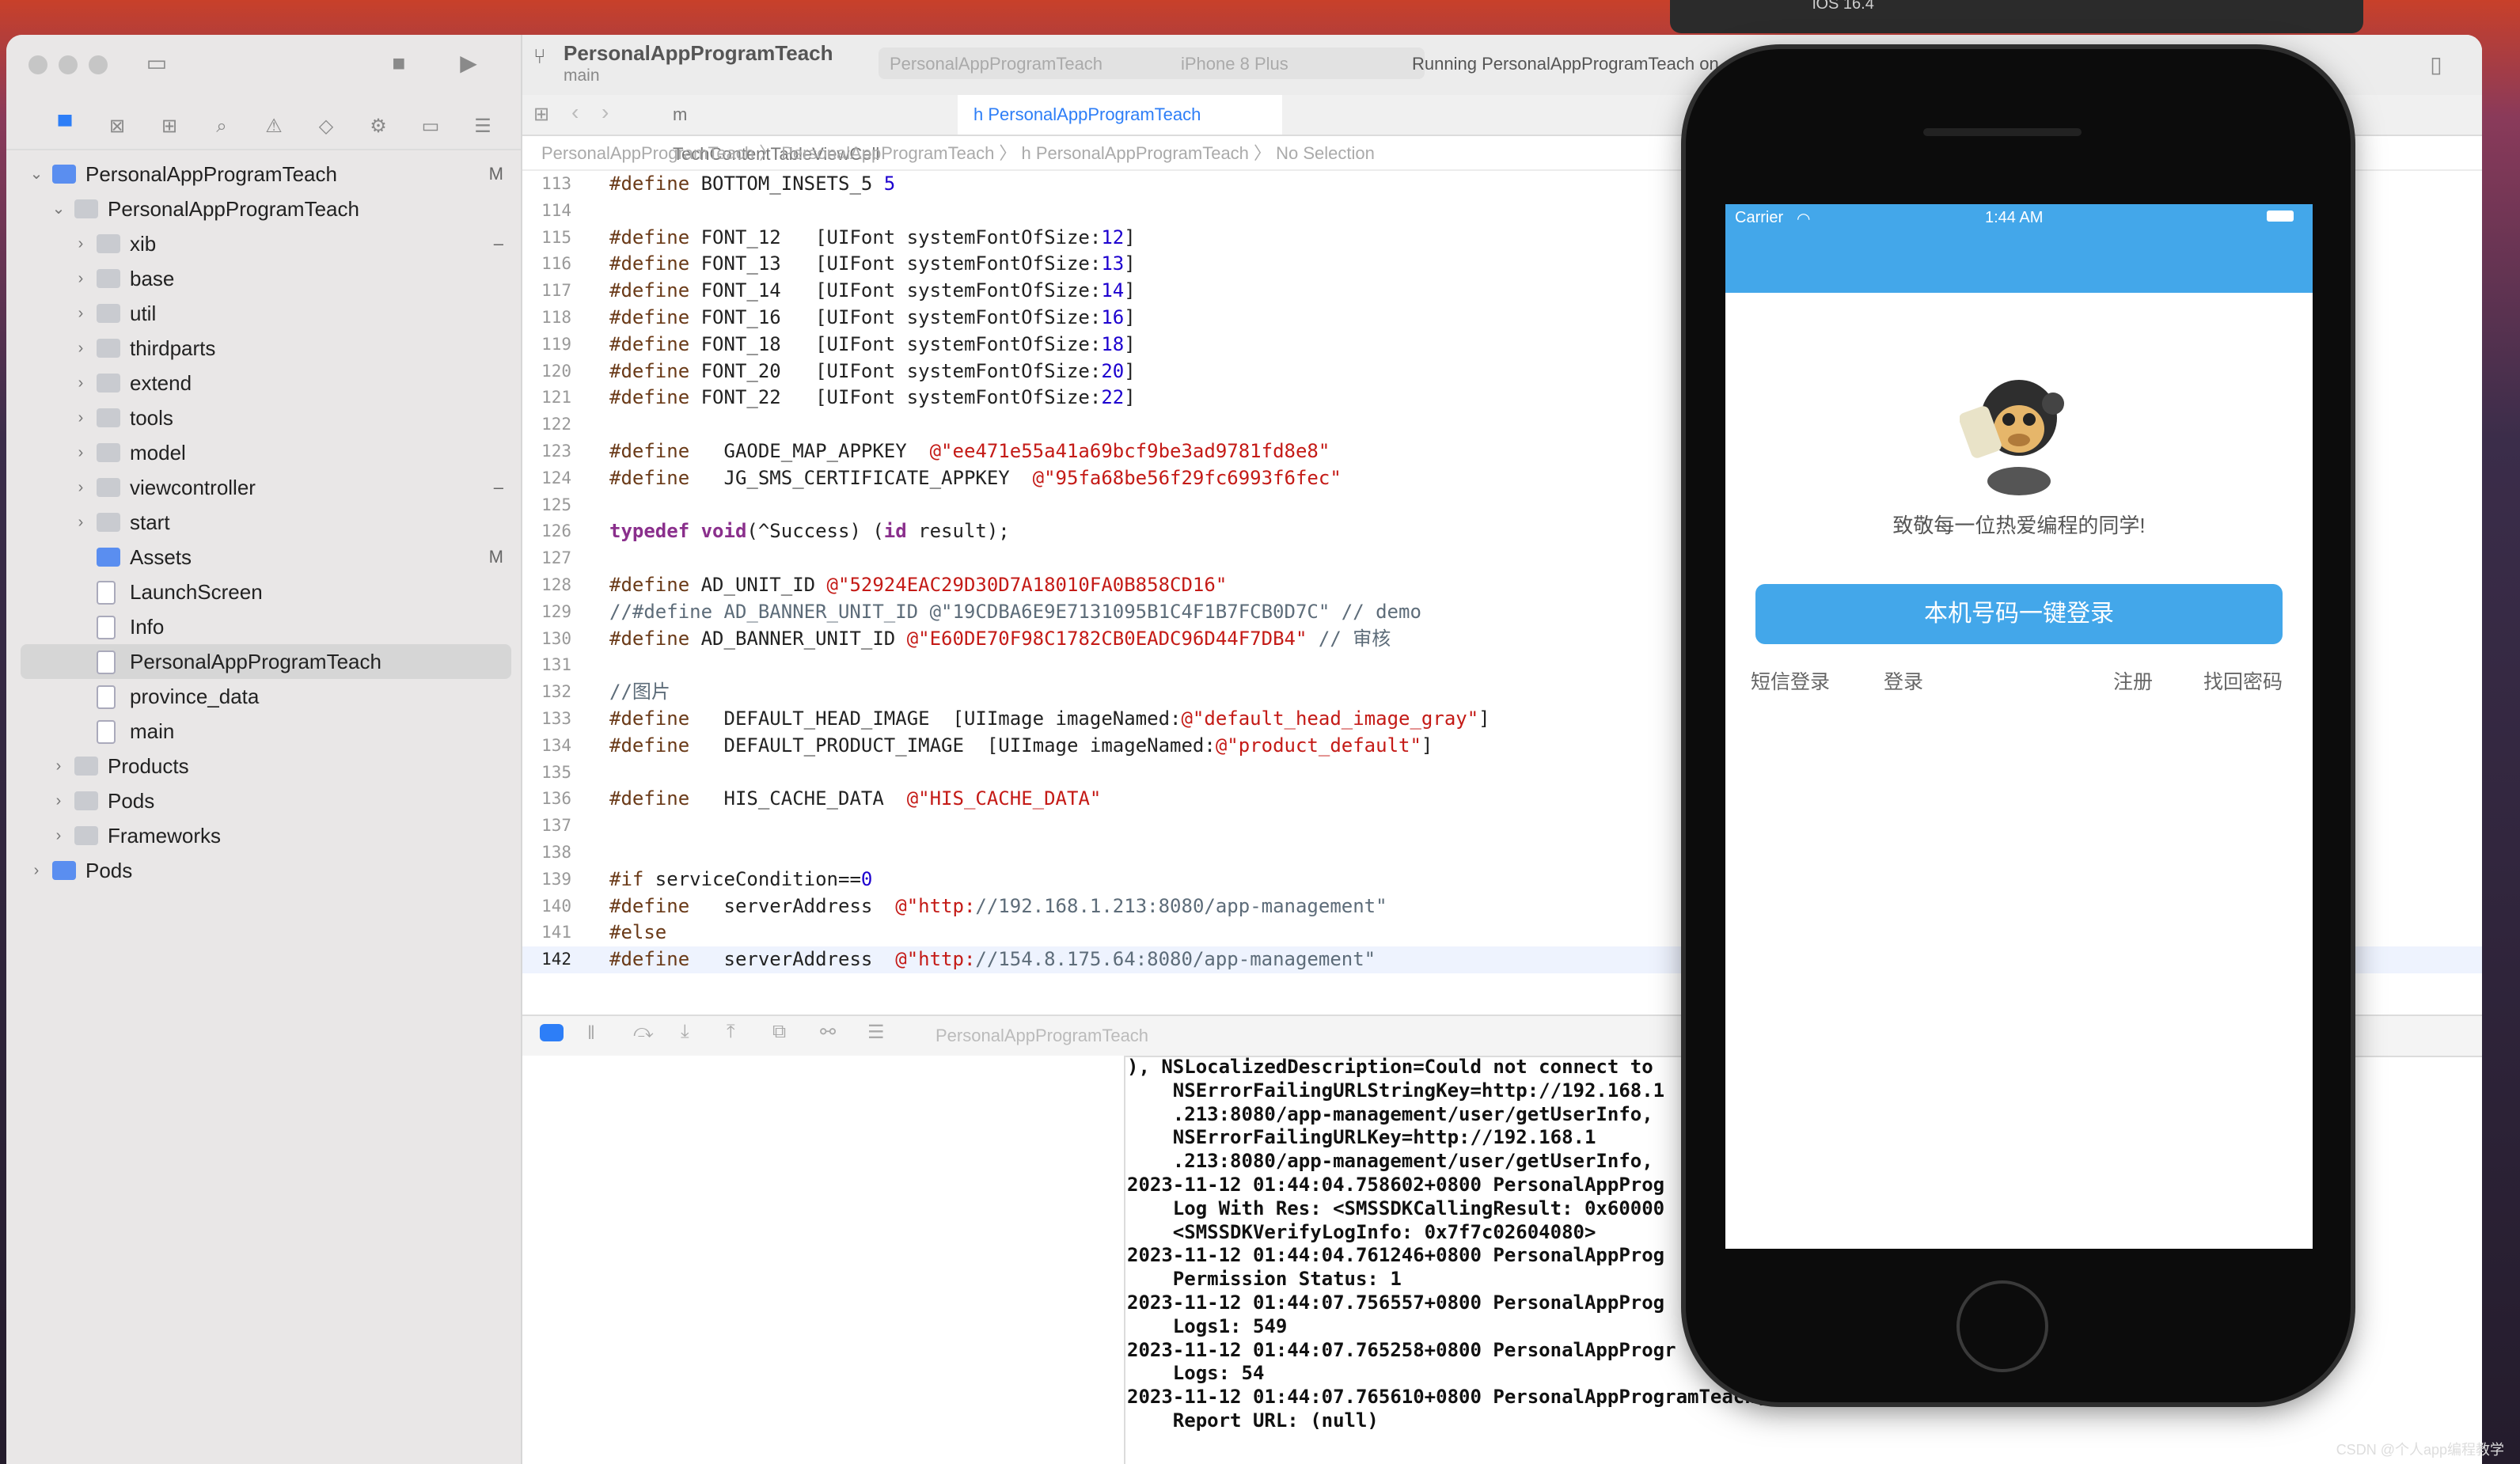 The image size is (2520, 1464). What do you see at coordinates (685, 1032) in the screenshot?
I see `step-in-icon: ⤓` at bounding box center [685, 1032].